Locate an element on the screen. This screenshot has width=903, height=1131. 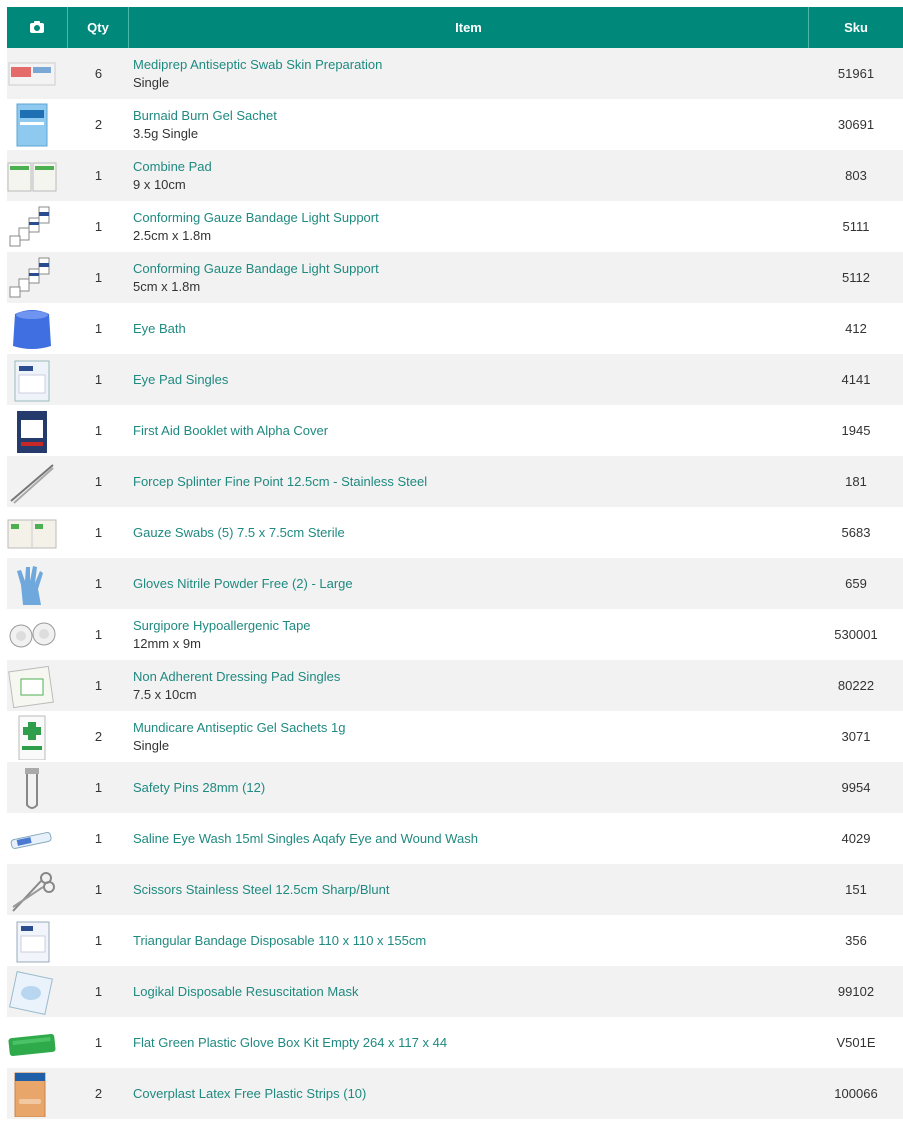
booklet-image is located at coordinates (32, 431).